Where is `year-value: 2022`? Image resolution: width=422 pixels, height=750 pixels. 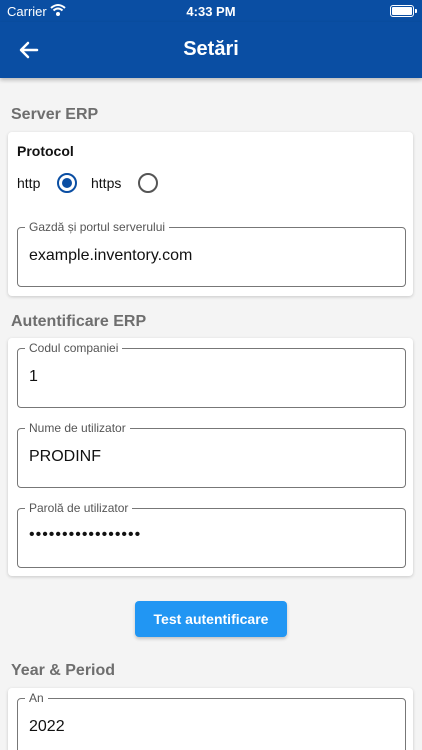 year-value: 2022 is located at coordinates (47, 726).